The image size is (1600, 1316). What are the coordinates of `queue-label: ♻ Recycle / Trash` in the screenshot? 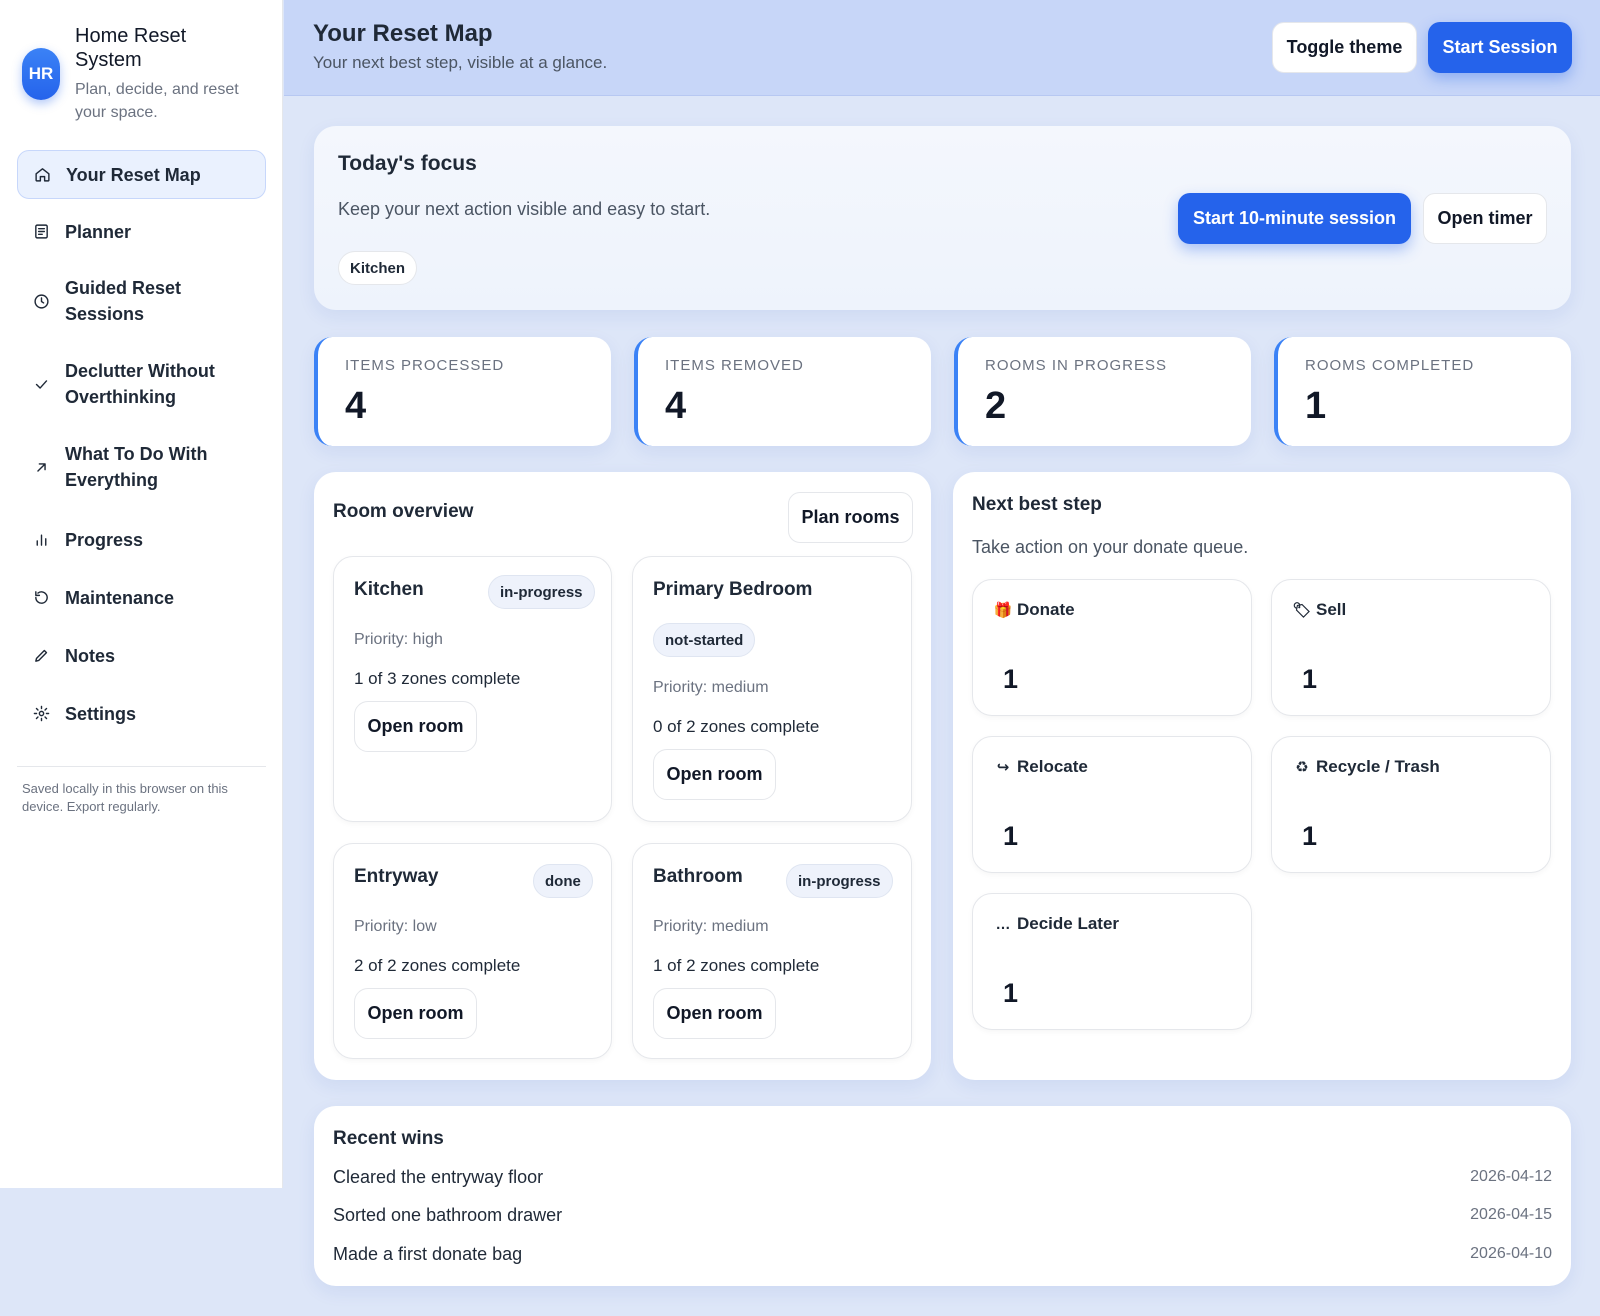 It's located at (1366, 767).